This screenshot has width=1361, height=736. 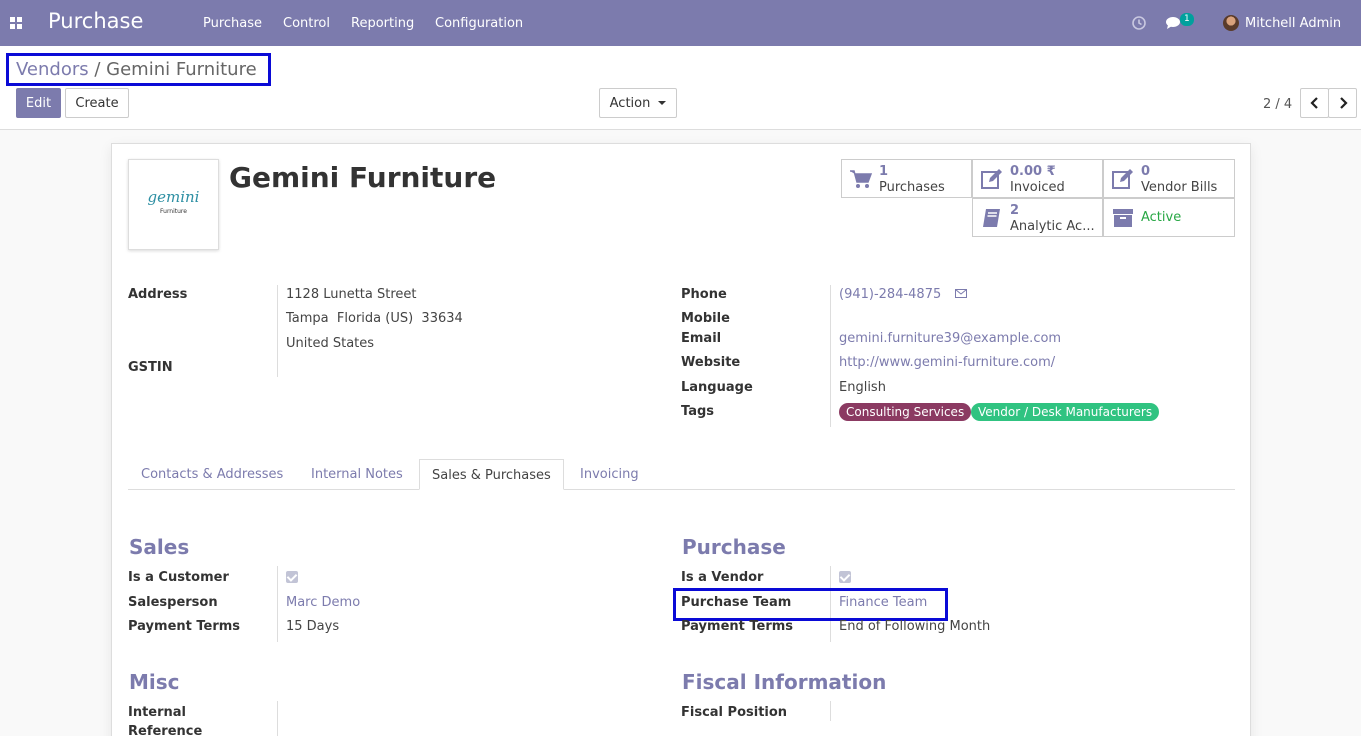 What do you see at coordinates (947, 362) in the screenshot?
I see `website-value: http://www.gemini-furniture.com/` at bounding box center [947, 362].